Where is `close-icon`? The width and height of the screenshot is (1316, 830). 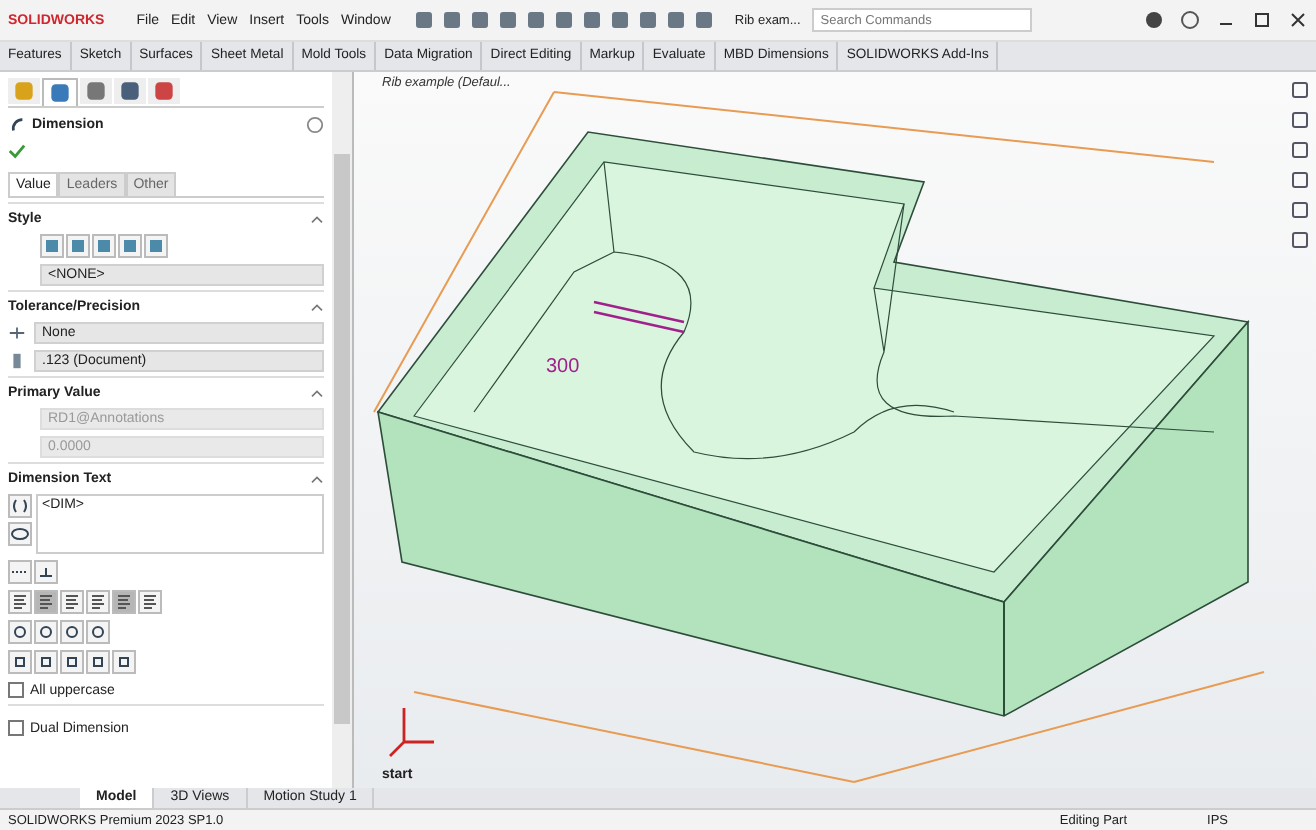 close-icon is located at coordinates (1298, 20).